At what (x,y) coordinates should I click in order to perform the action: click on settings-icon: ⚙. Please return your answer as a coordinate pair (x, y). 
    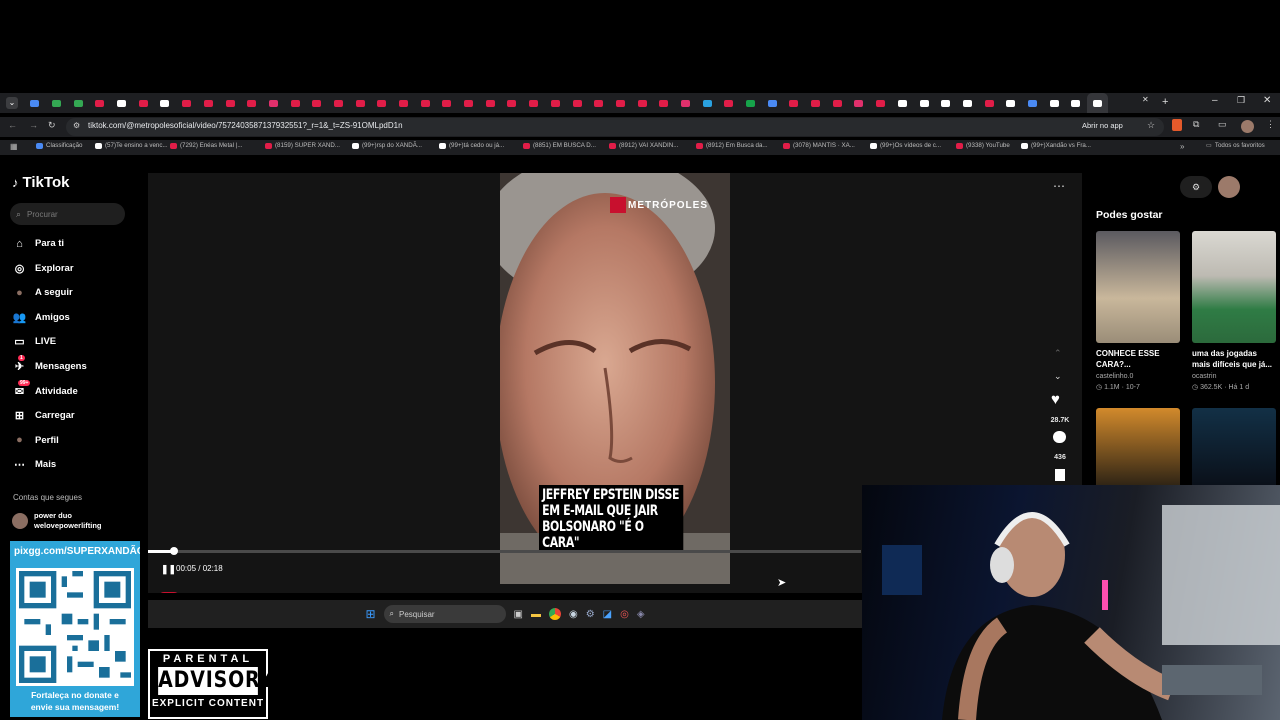
    Looking at the image, I should click on (1196, 187).